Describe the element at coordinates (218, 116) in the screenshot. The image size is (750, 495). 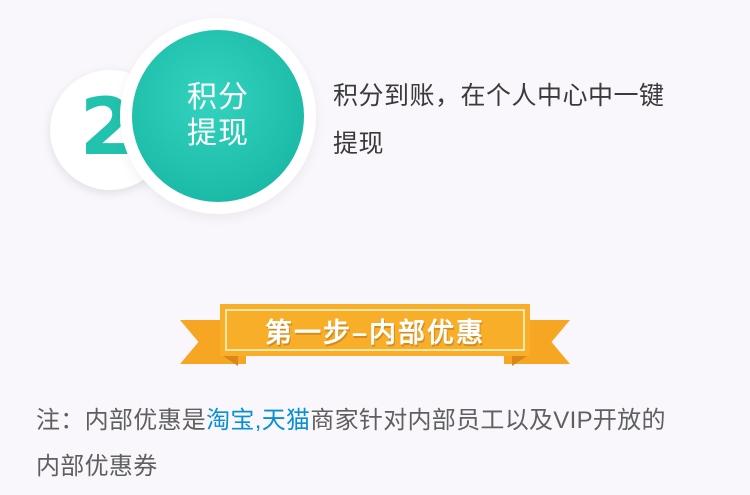
I see `step-title-circle: 积分 提现` at that location.